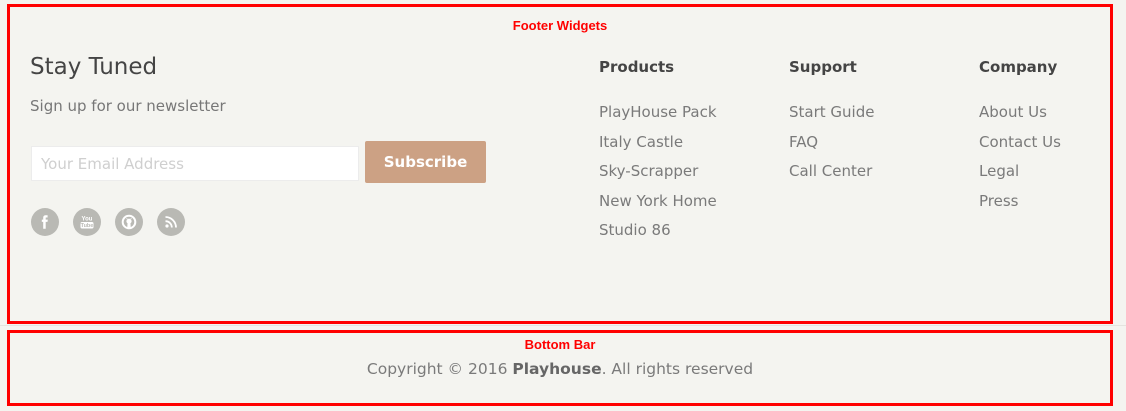 The height and width of the screenshot is (411, 1126). I want to click on copyright-prefix: Copyright © 2016, so click(439, 369).